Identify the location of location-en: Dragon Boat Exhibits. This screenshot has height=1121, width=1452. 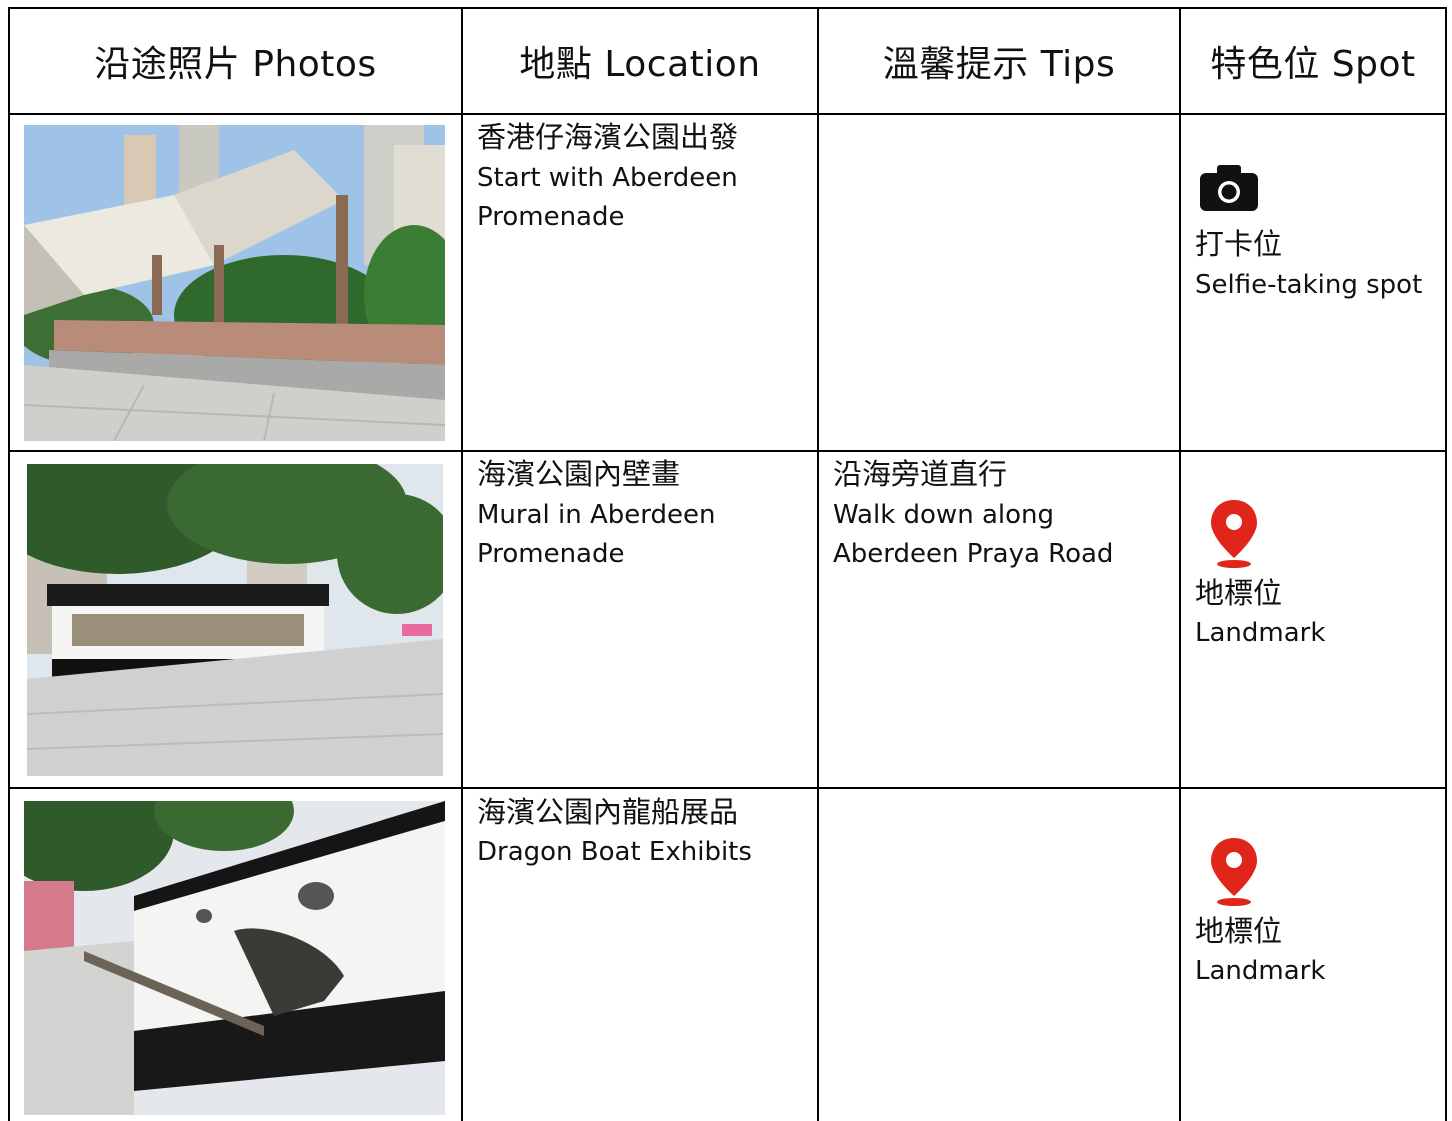
(614, 852).